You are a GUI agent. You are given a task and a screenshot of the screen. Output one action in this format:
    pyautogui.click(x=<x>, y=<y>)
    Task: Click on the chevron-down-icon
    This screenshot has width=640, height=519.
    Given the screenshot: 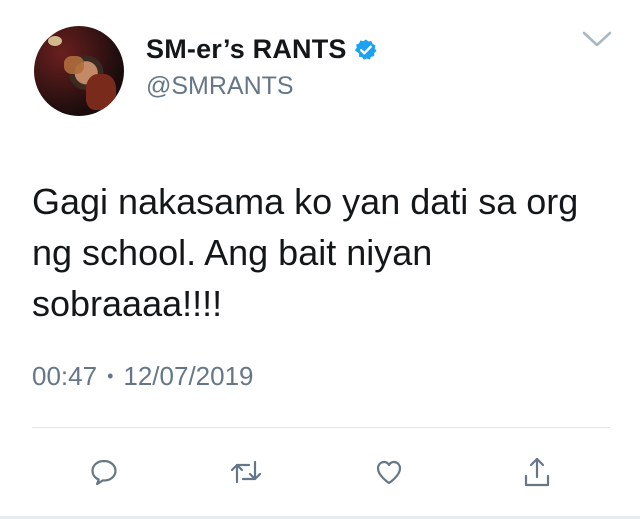 What is the action you would take?
    pyautogui.click(x=597, y=39)
    